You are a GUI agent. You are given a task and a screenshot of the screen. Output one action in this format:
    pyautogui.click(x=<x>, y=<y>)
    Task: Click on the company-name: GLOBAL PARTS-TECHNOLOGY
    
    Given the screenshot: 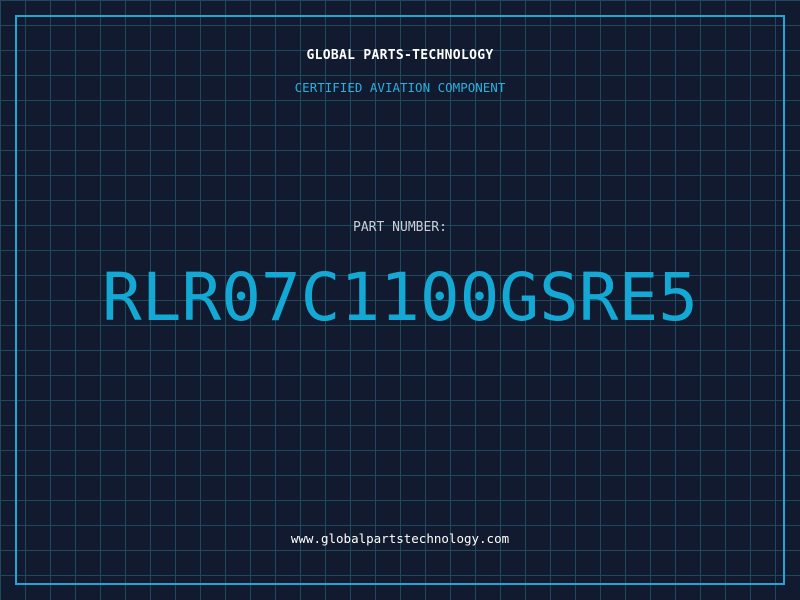 What is the action you would take?
    pyautogui.click(x=400, y=55)
    